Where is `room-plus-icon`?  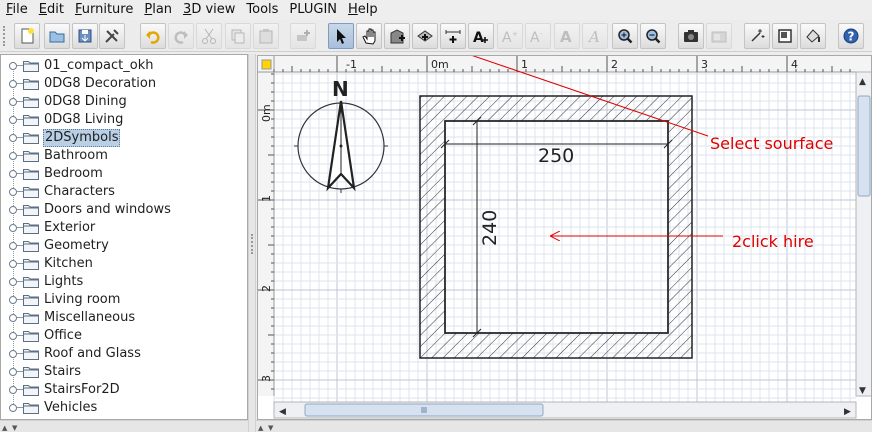
room-plus-icon is located at coordinates (425, 36).